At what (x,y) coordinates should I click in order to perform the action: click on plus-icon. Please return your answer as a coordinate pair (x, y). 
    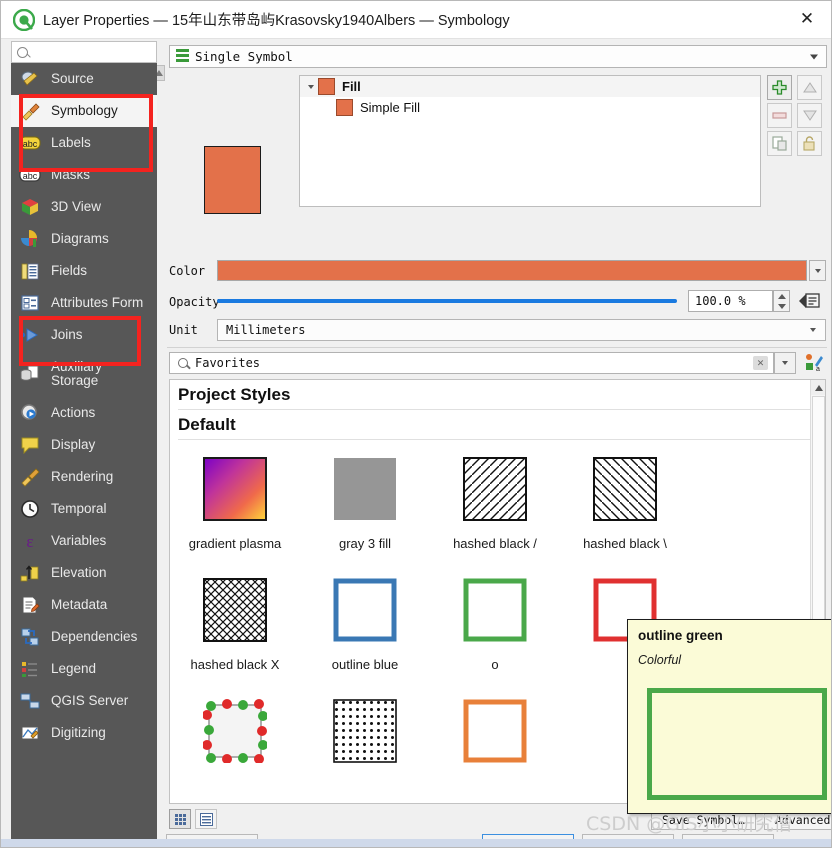
    Looking at the image, I should click on (779, 87).